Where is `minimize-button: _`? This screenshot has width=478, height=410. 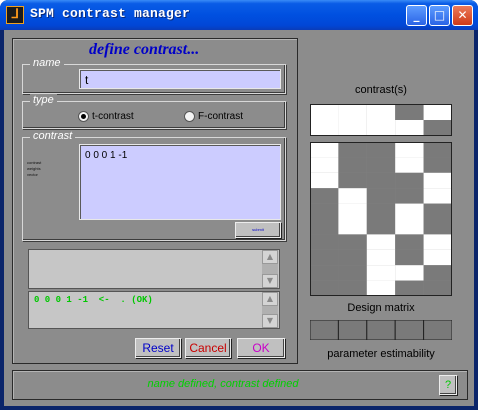
minimize-button: _ is located at coordinates (416, 15).